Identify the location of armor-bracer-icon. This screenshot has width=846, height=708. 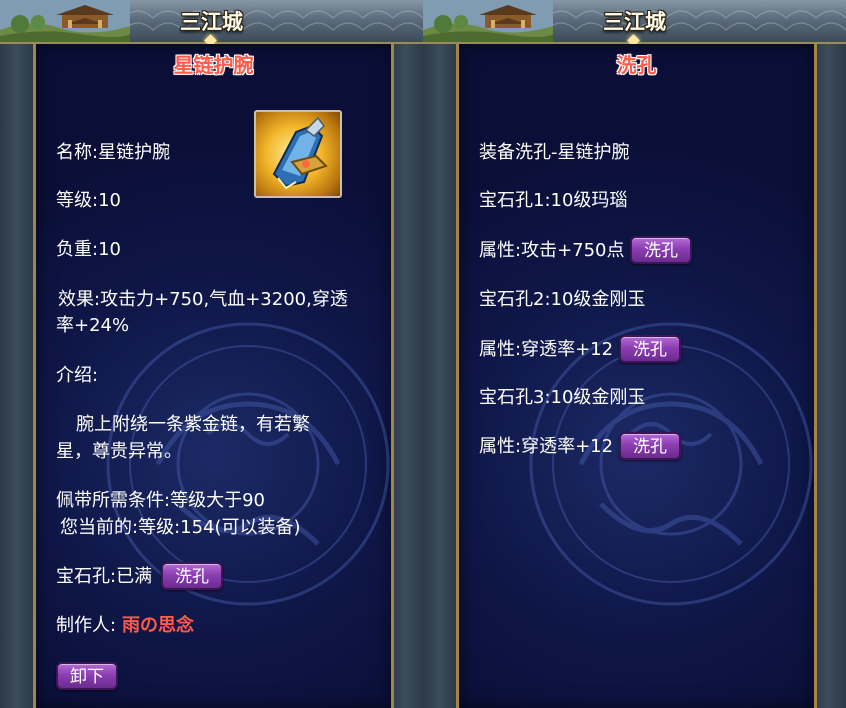
(300, 153).